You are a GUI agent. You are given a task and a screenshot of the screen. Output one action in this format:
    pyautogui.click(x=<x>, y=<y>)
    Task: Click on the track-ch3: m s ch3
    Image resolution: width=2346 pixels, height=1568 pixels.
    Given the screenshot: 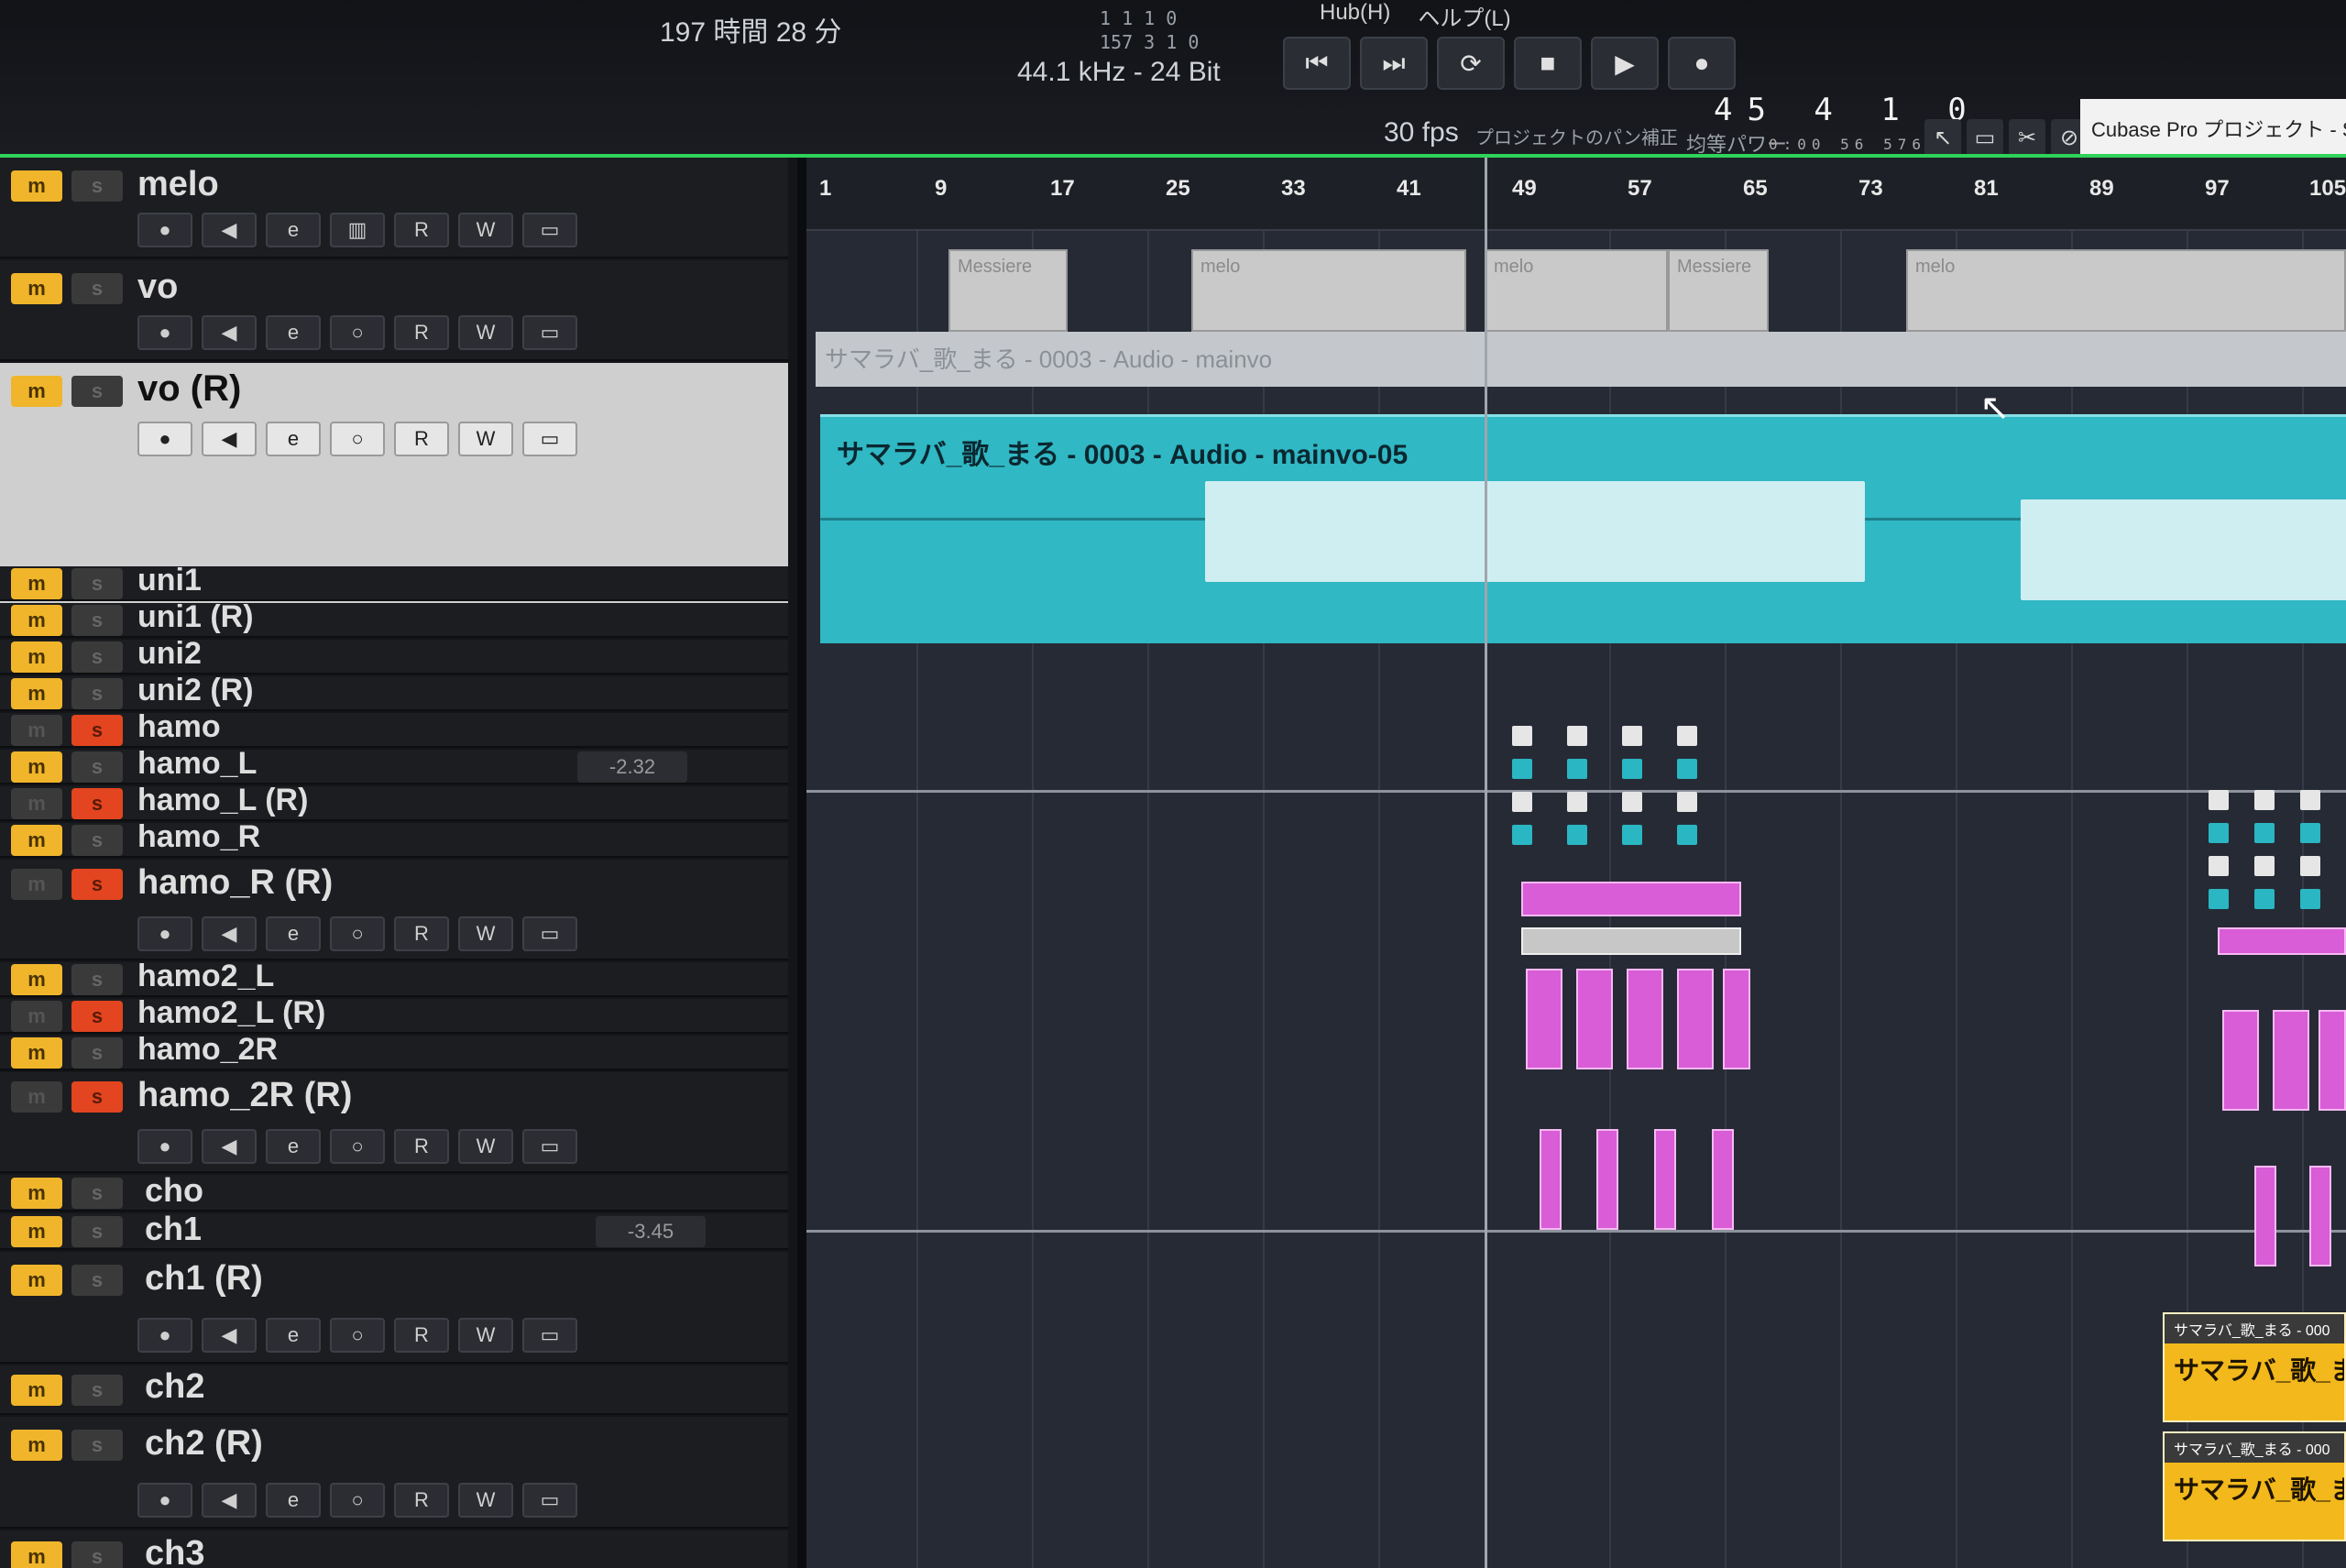 What is the action you would take?
    pyautogui.click(x=394, y=1549)
    